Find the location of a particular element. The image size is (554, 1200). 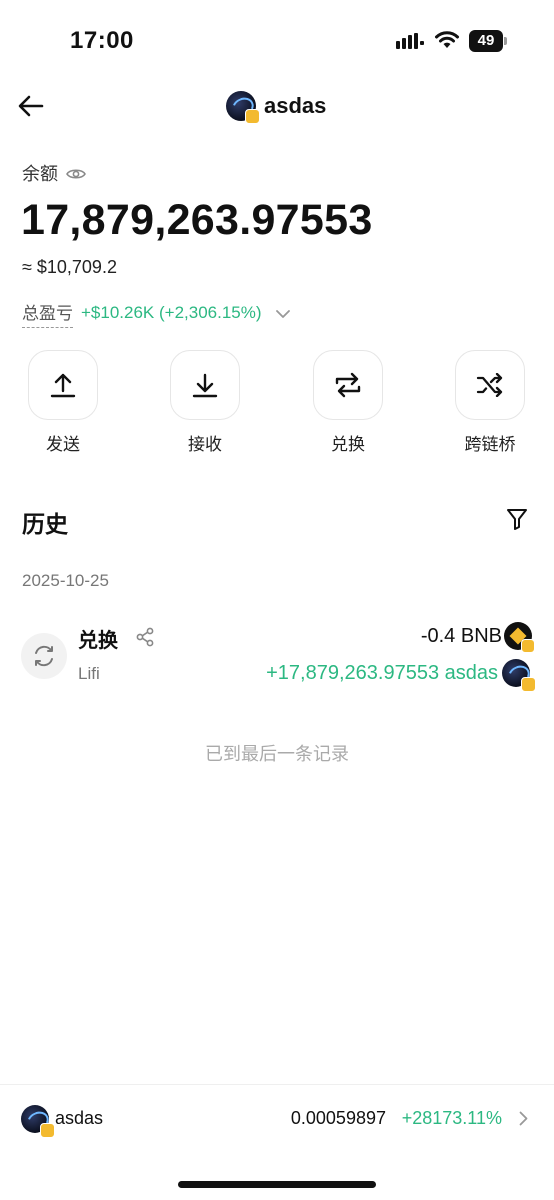

share-icon is located at coordinates (145, 637).